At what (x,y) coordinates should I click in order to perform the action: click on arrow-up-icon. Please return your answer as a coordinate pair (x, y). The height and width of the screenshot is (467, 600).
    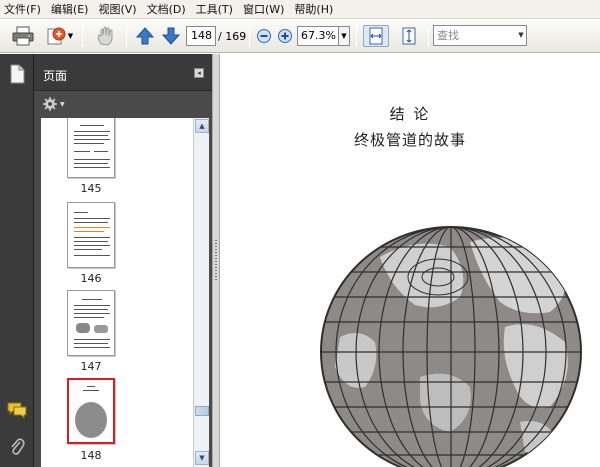
    Looking at the image, I should click on (145, 36).